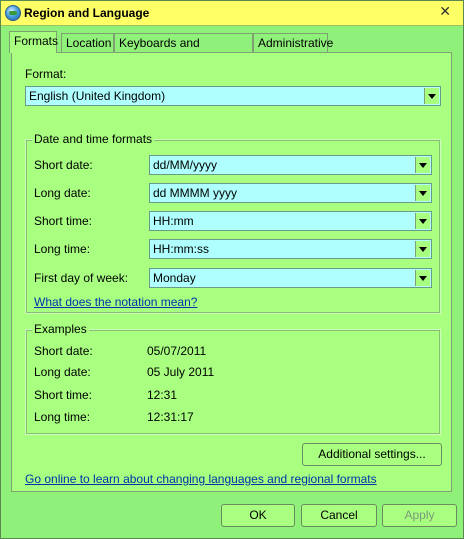 This screenshot has width=464, height=539. What do you see at coordinates (46, 74) in the screenshot?
I see `format-label: Format:` at bounding box center [46, 74].